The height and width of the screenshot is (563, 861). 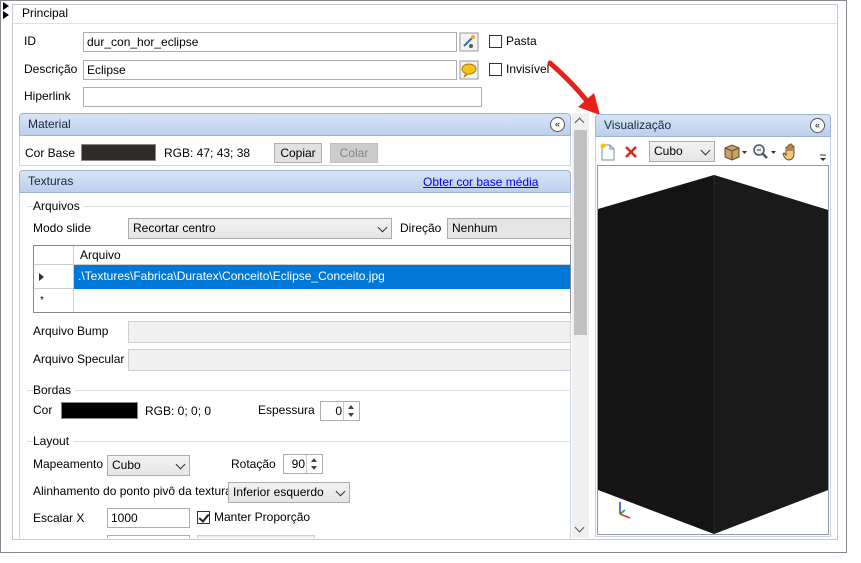 I want to click on direcao-value: Nenhum, so click(x=475, y=228).